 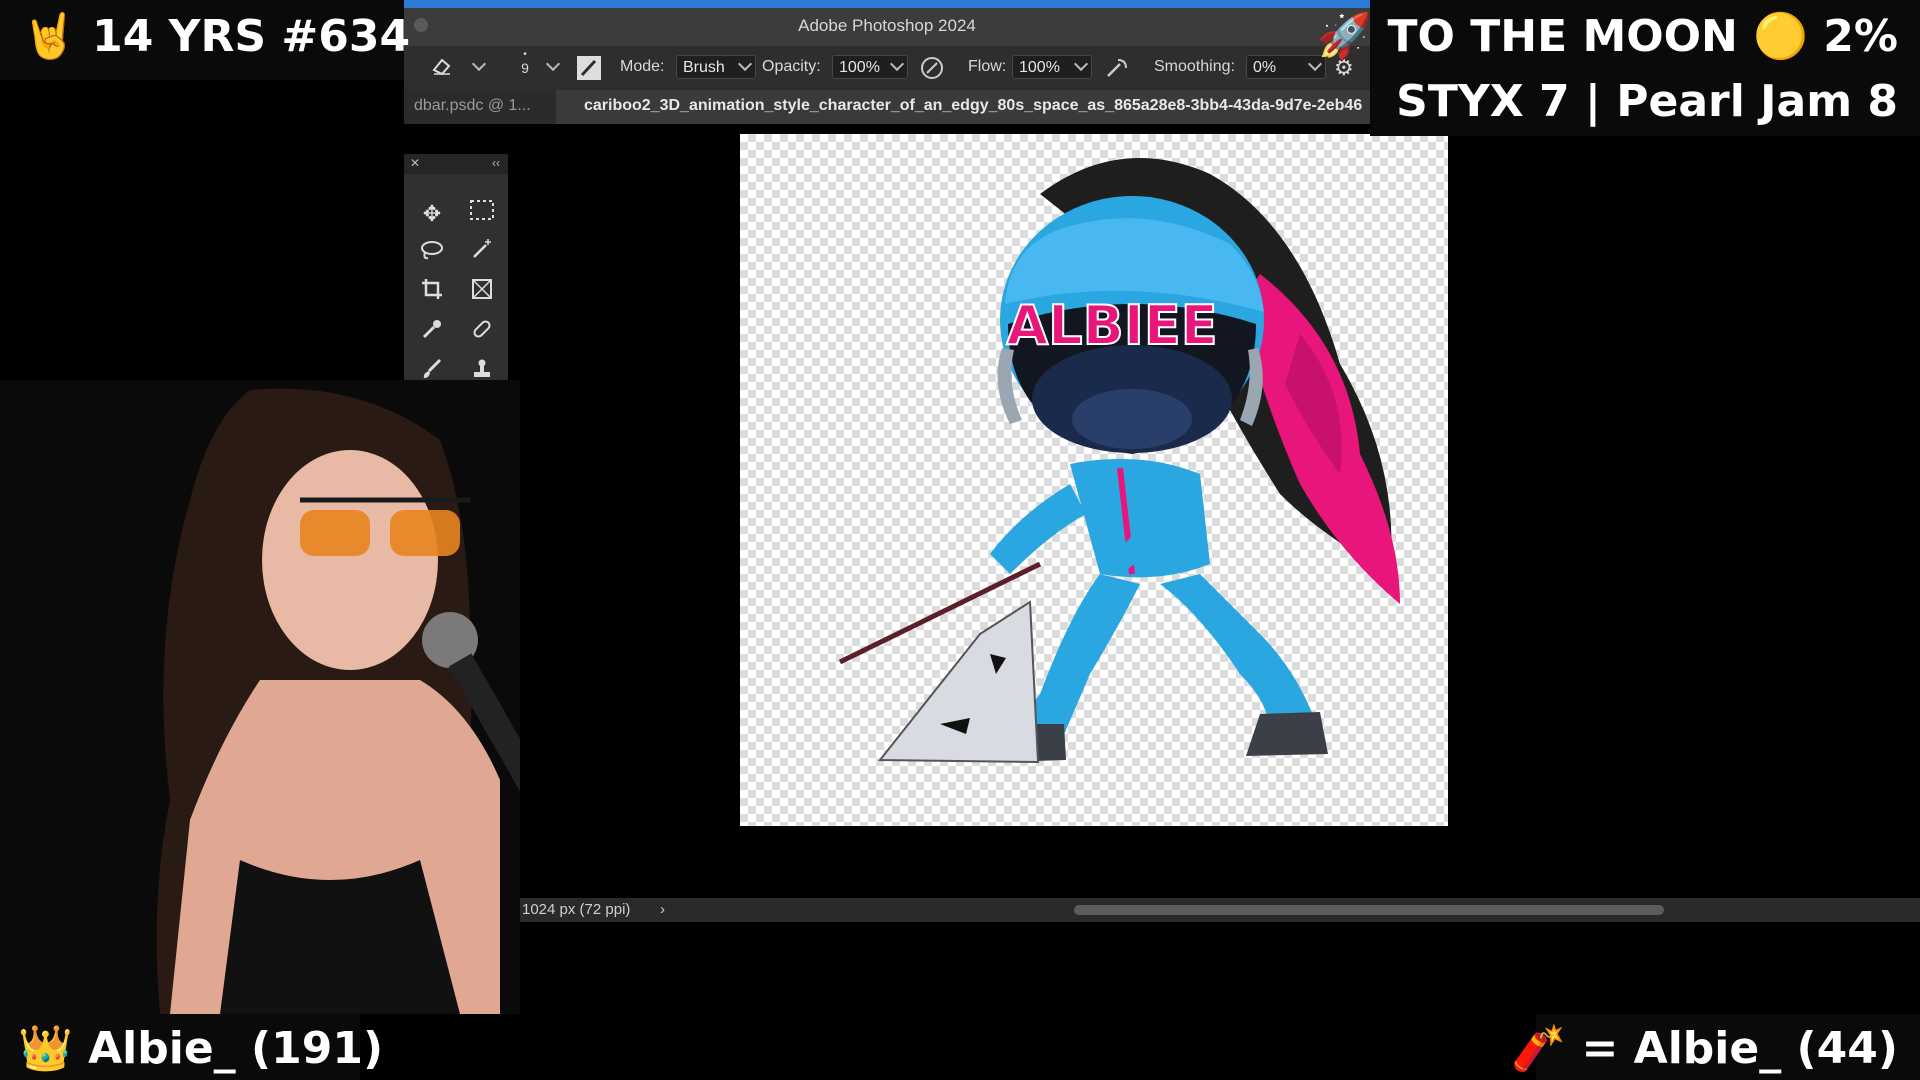 I want to click on brush-size-picker: • 9, so click(x=525, y=63).